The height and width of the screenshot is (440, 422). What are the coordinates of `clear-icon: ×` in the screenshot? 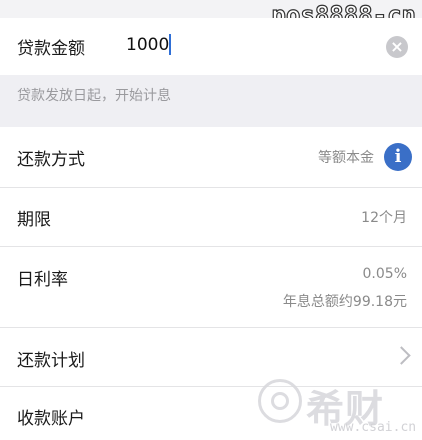 It's located at (397, 47).